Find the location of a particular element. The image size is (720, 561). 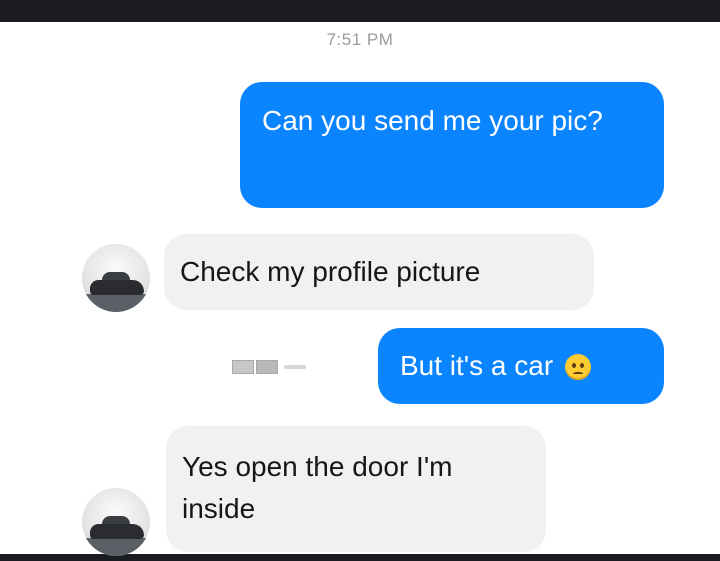

message-text: Can you send me your pic? is located at coordinates (432, 120).